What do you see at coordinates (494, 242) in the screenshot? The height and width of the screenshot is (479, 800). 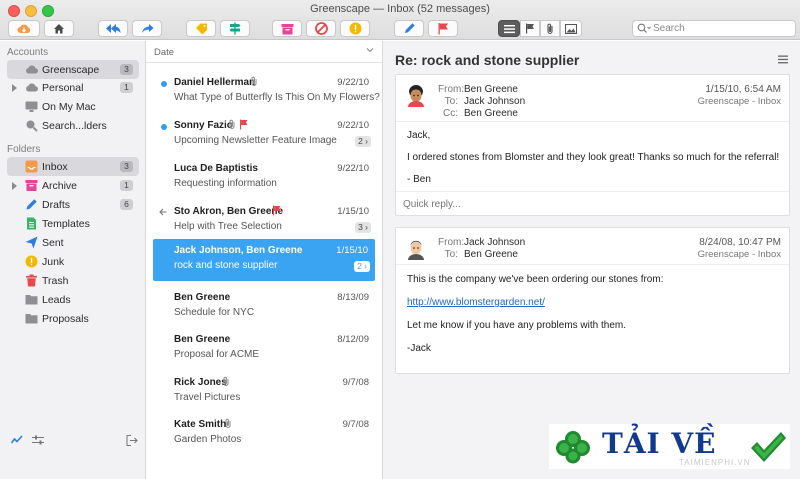 I see `from-value: Jack Johnson` at bounding box center [494, 242].